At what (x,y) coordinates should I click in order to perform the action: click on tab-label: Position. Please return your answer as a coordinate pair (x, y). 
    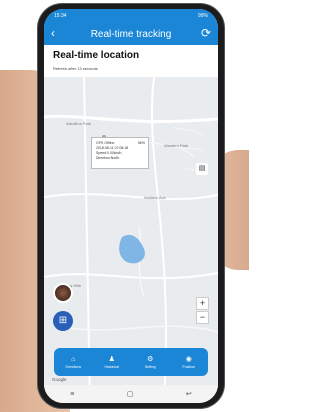
    Looking at the image, I should click on (188, 366).